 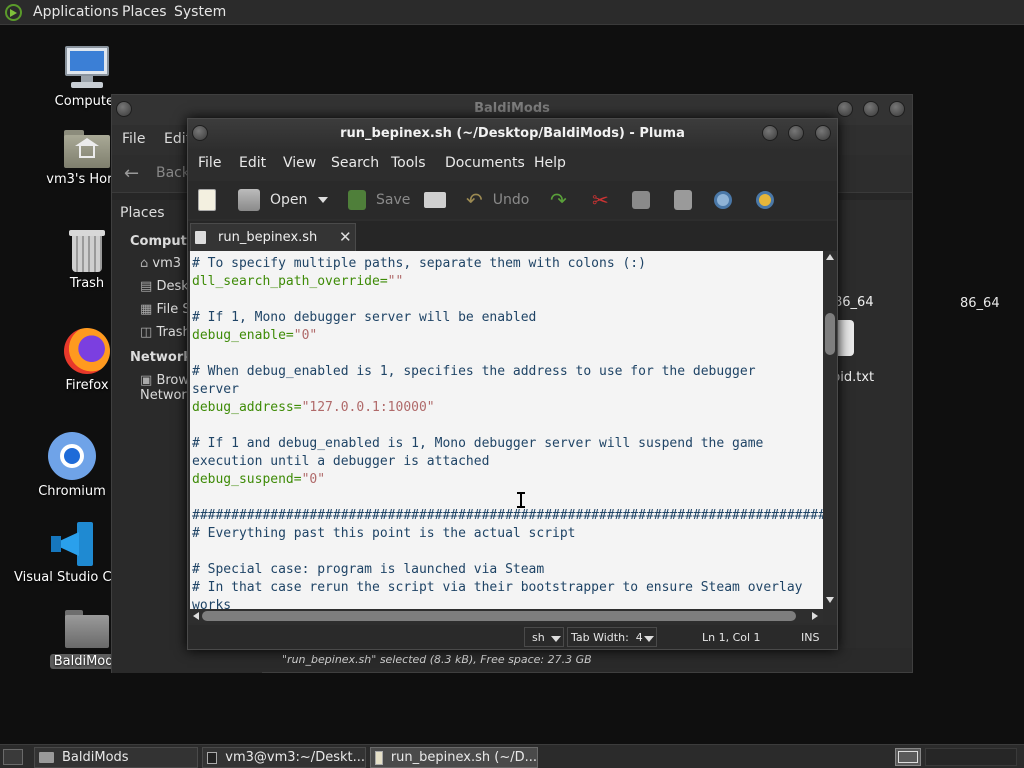 I want to click on code-line: execution until a debugger is attached, so click(x=340, y=462).